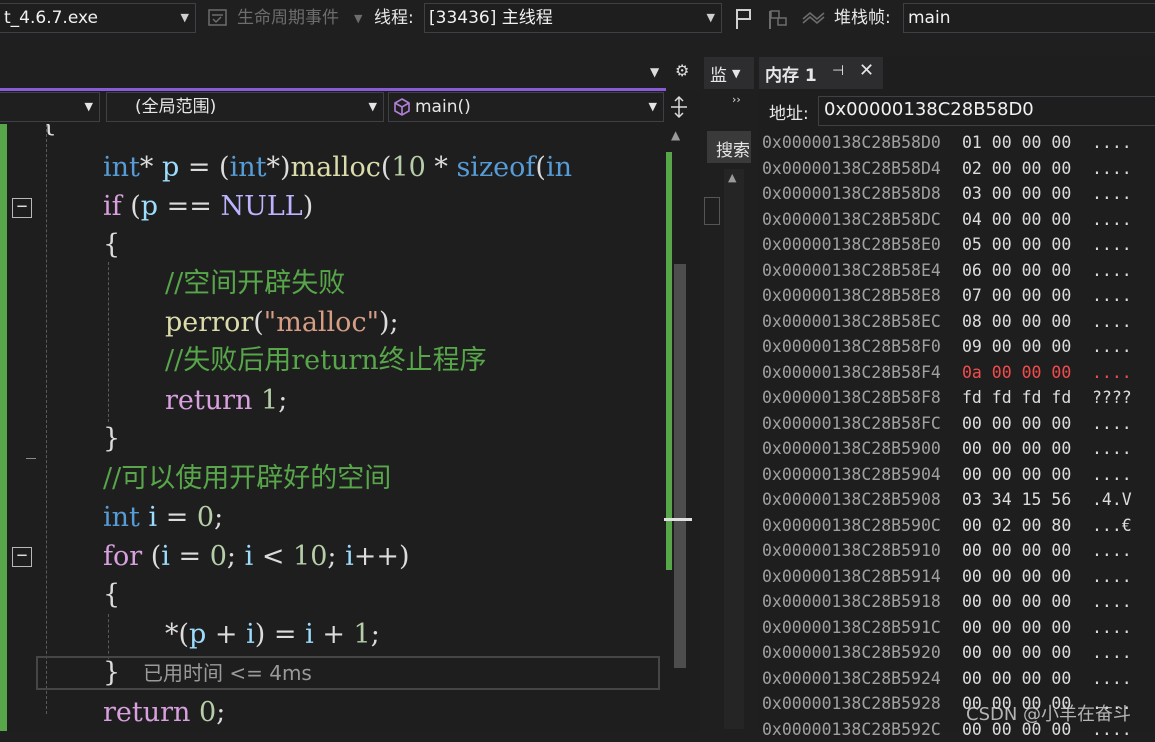  Describe the element at coordinates (1017, 219) in the screenshot. I see `memory-bytes: 04 00 00 00` at that location.